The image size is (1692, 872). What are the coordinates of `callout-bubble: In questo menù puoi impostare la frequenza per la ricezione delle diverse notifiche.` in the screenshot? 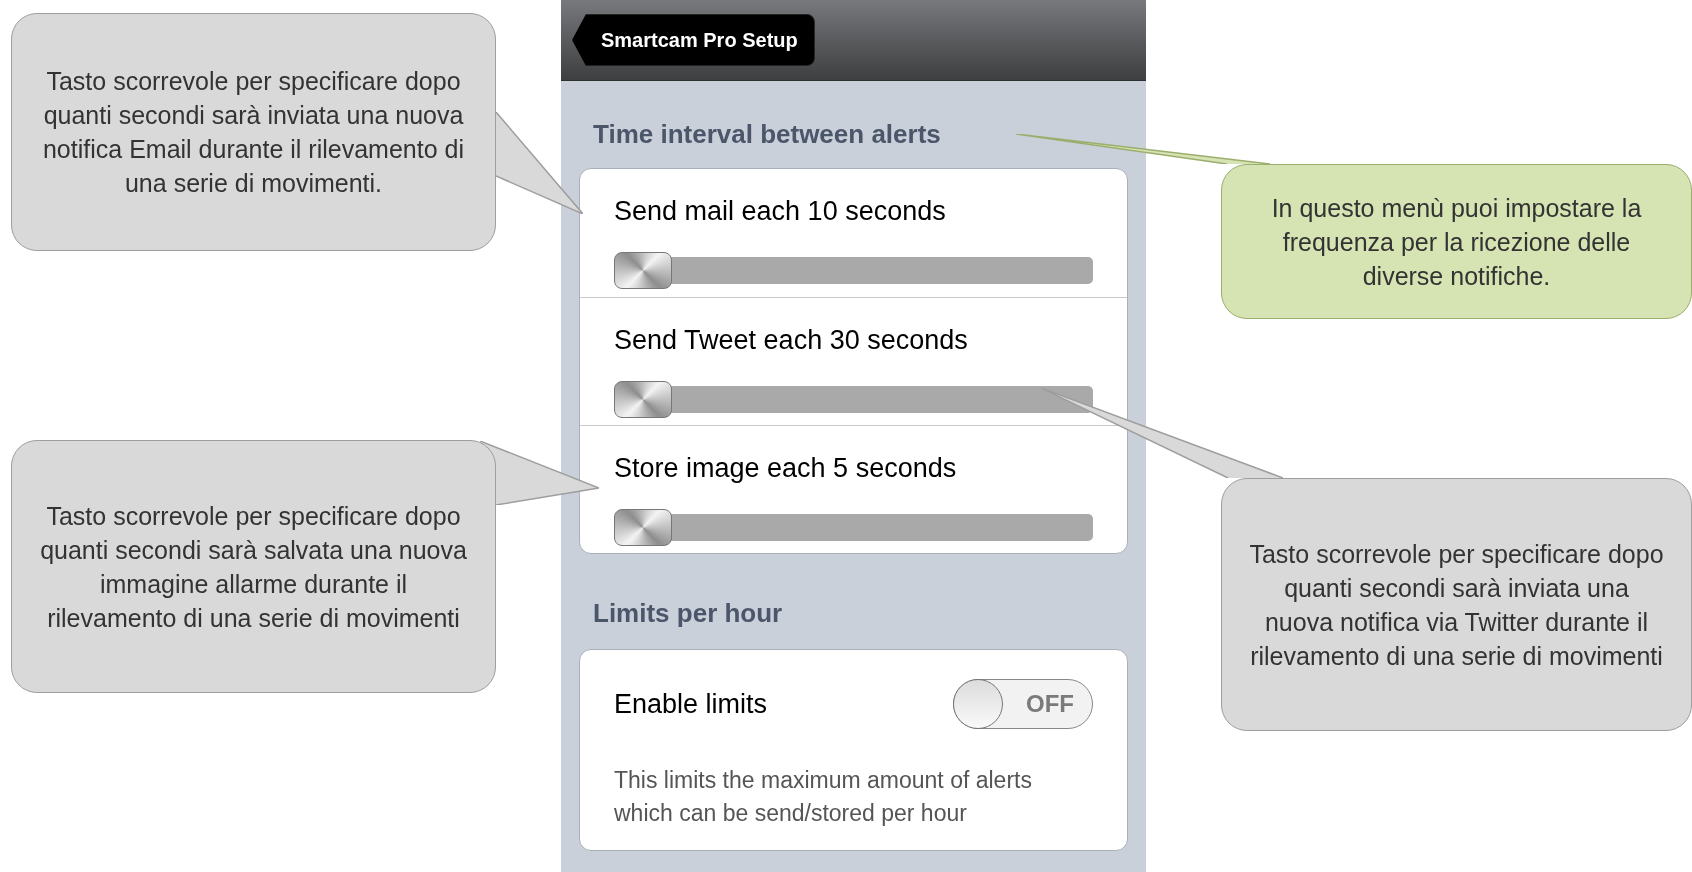 It's located at (1456, 241).